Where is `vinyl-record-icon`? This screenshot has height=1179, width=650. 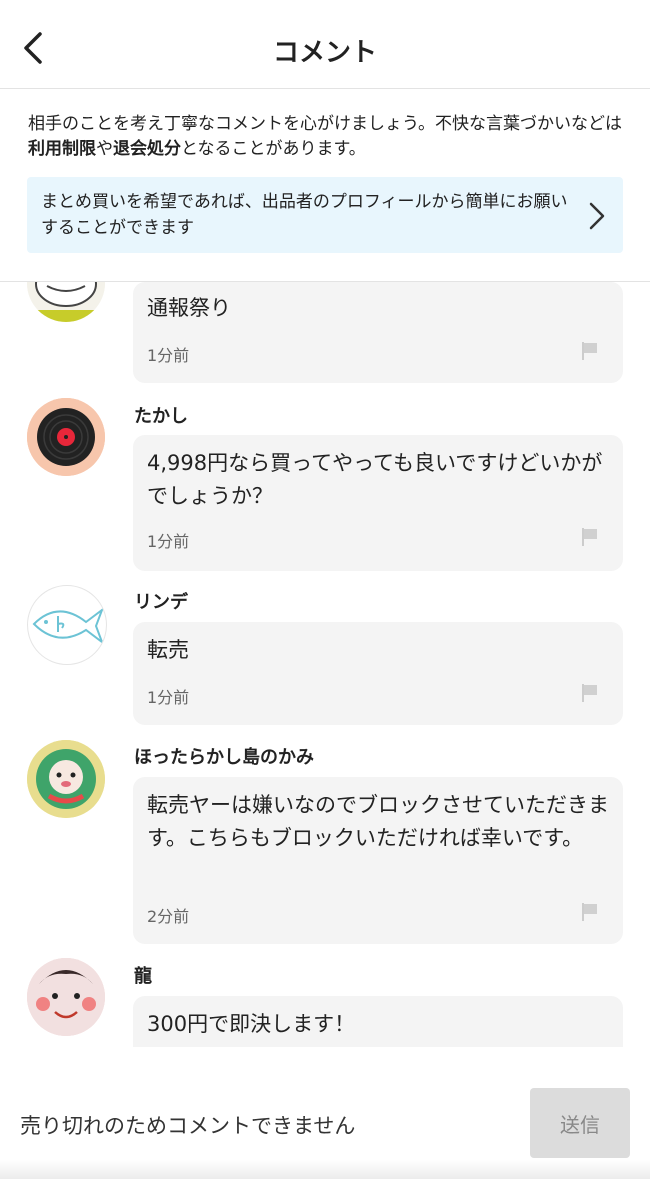
vinyl-record-icon is located at coordinates (66, 437).